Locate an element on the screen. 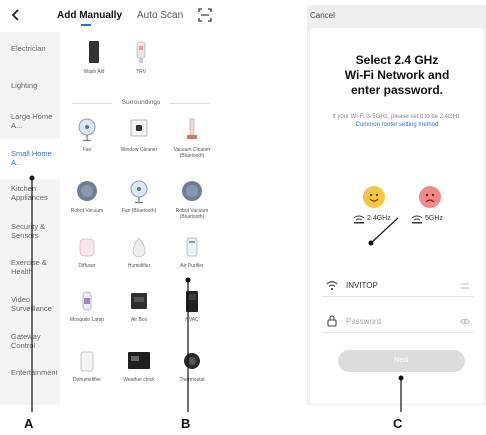  device-label: HVAC is located at coordinates (192, 320).